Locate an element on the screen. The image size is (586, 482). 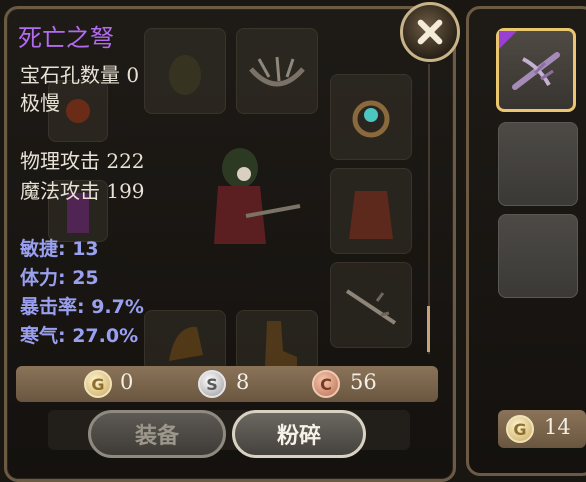
stat-frost: 寒气: 27.0% is located at coordinates (79, 336).